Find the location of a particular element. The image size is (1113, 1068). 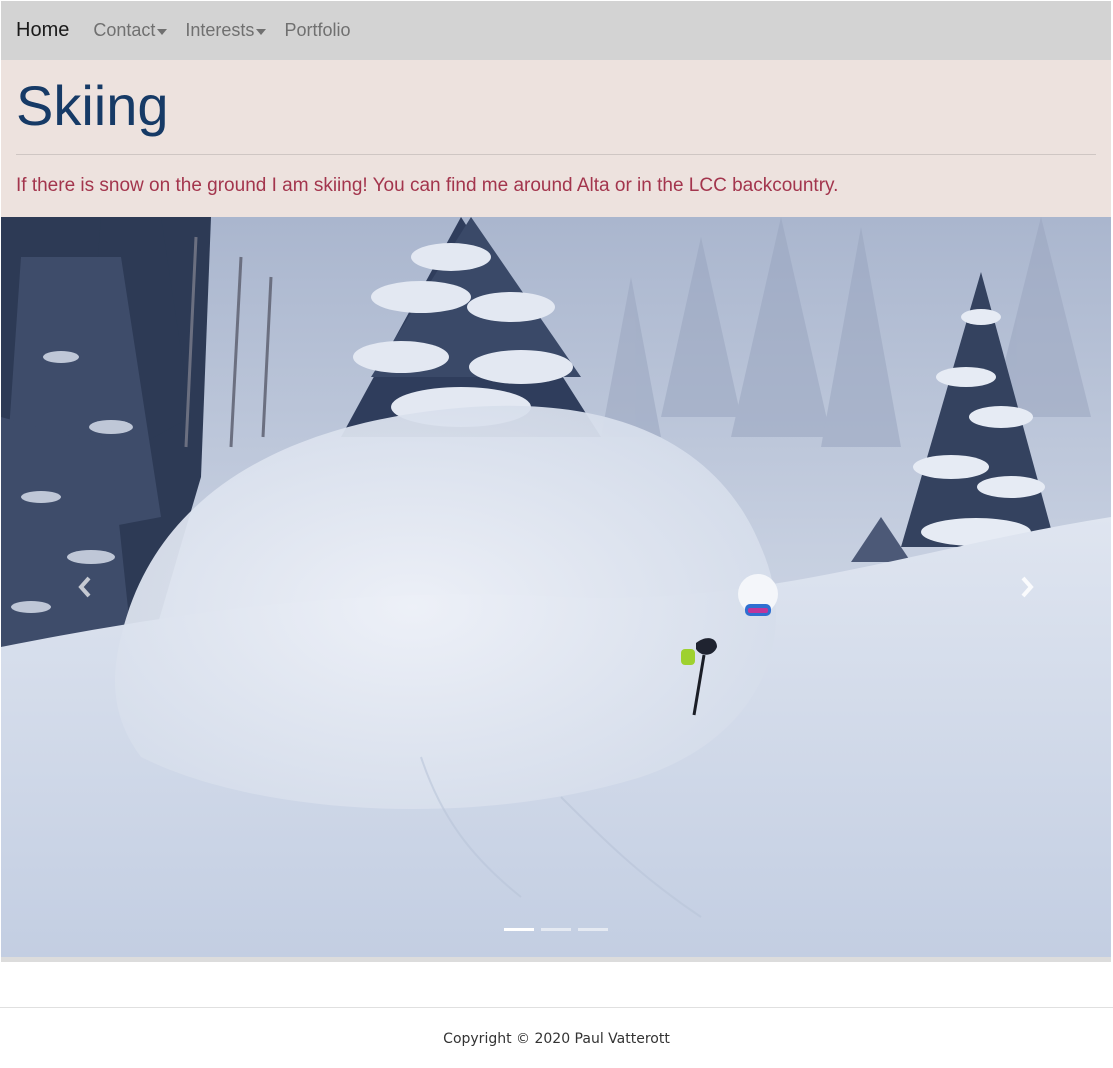

nav-portfolio-link: Portfolio is located at coordinates (317, 30).